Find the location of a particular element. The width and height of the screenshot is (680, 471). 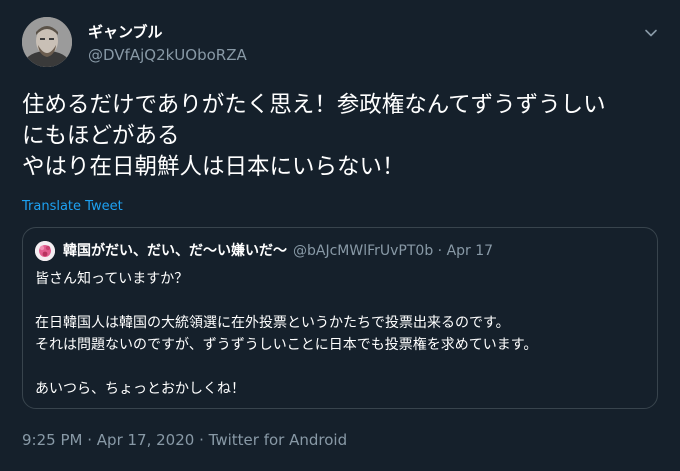

display-name: ギャンブル is located at coordinates (125, 32).